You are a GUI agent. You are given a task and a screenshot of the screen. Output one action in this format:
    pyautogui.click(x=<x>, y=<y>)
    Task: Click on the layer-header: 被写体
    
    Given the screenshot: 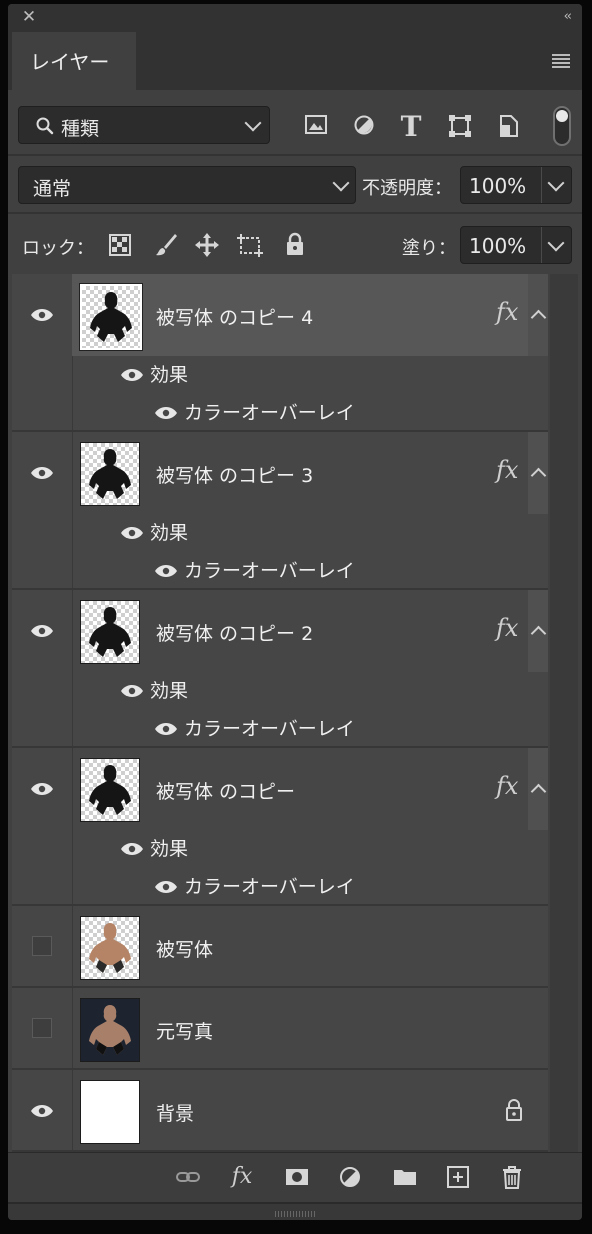 What is the action you would take?
    pyautogui.click(x=310, y=947)
    